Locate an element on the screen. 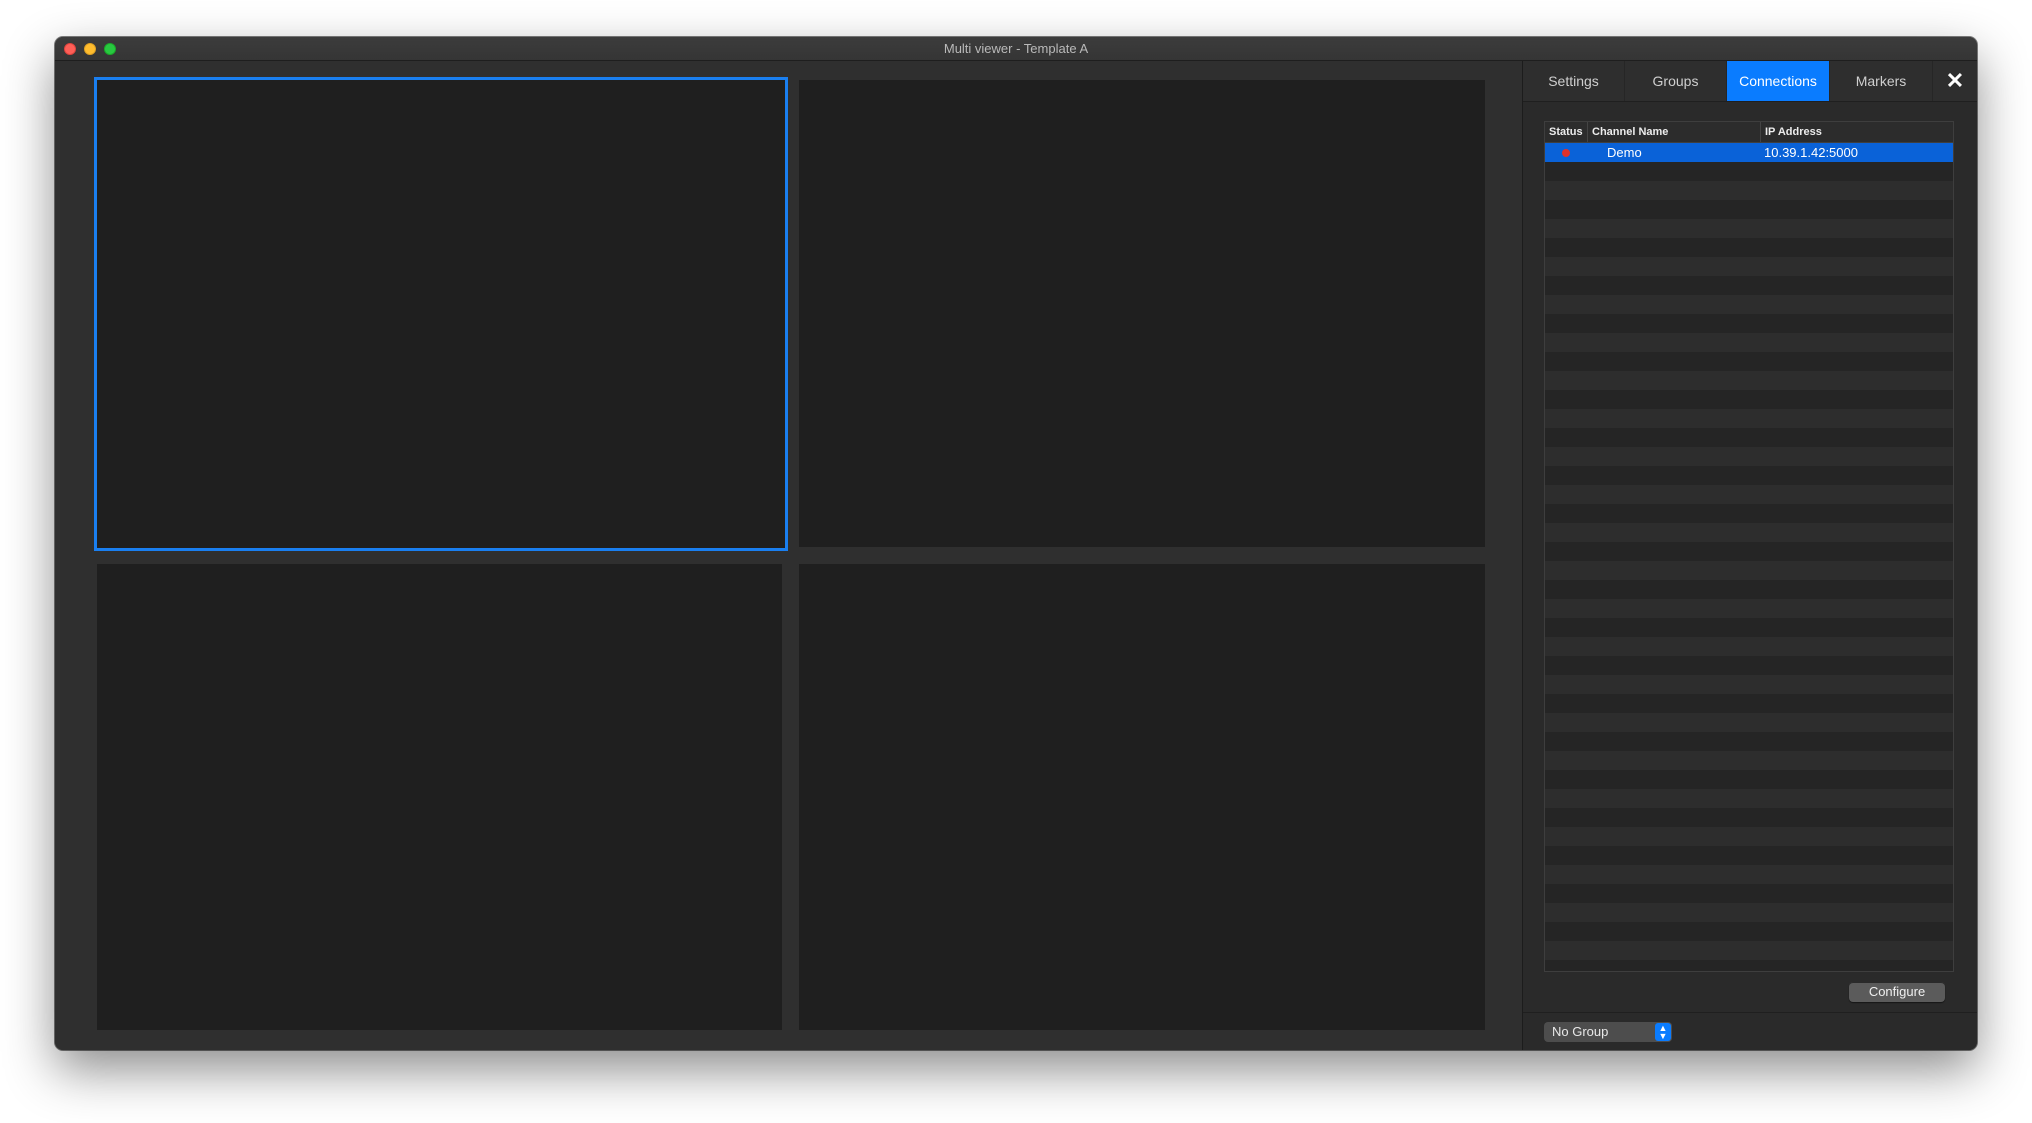 Image resolution: width=2032 pixels, height=1123 pixels. window-title: Multi viewer - Template A is located at coordinates (1016, 48).